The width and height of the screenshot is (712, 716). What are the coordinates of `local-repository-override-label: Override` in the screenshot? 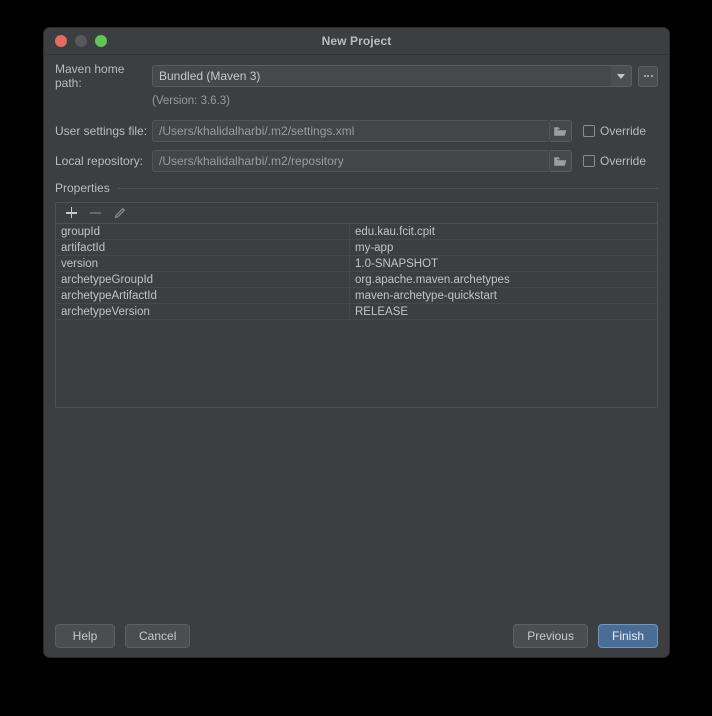 It's located at (623, 161).